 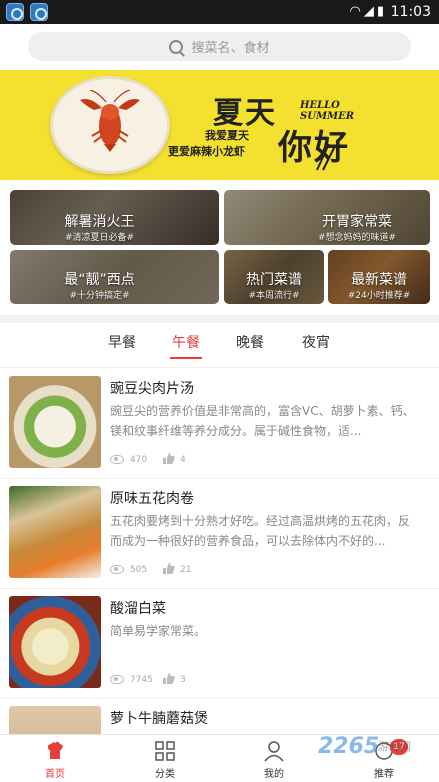 What do you see at coordinates (122, 342) in the screenshot?
I see `tab-breakfast: 早餐` at bounding box center [122, 342].